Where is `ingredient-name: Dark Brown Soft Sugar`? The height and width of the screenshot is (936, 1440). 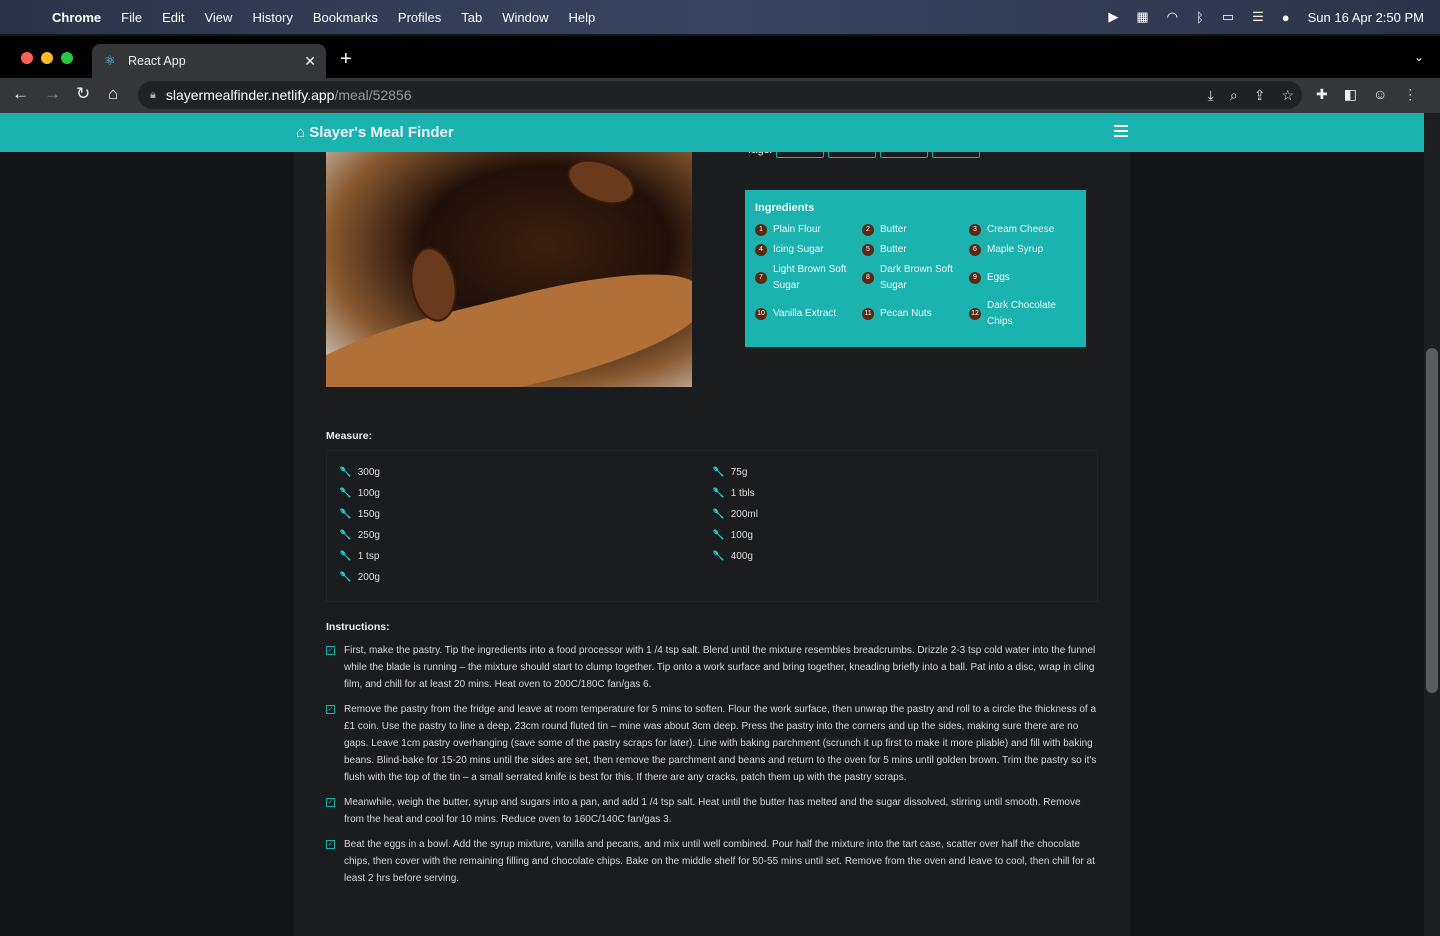
ingredient-name: Dark Brown Soft Sugar is located at coordinates (916, 277).